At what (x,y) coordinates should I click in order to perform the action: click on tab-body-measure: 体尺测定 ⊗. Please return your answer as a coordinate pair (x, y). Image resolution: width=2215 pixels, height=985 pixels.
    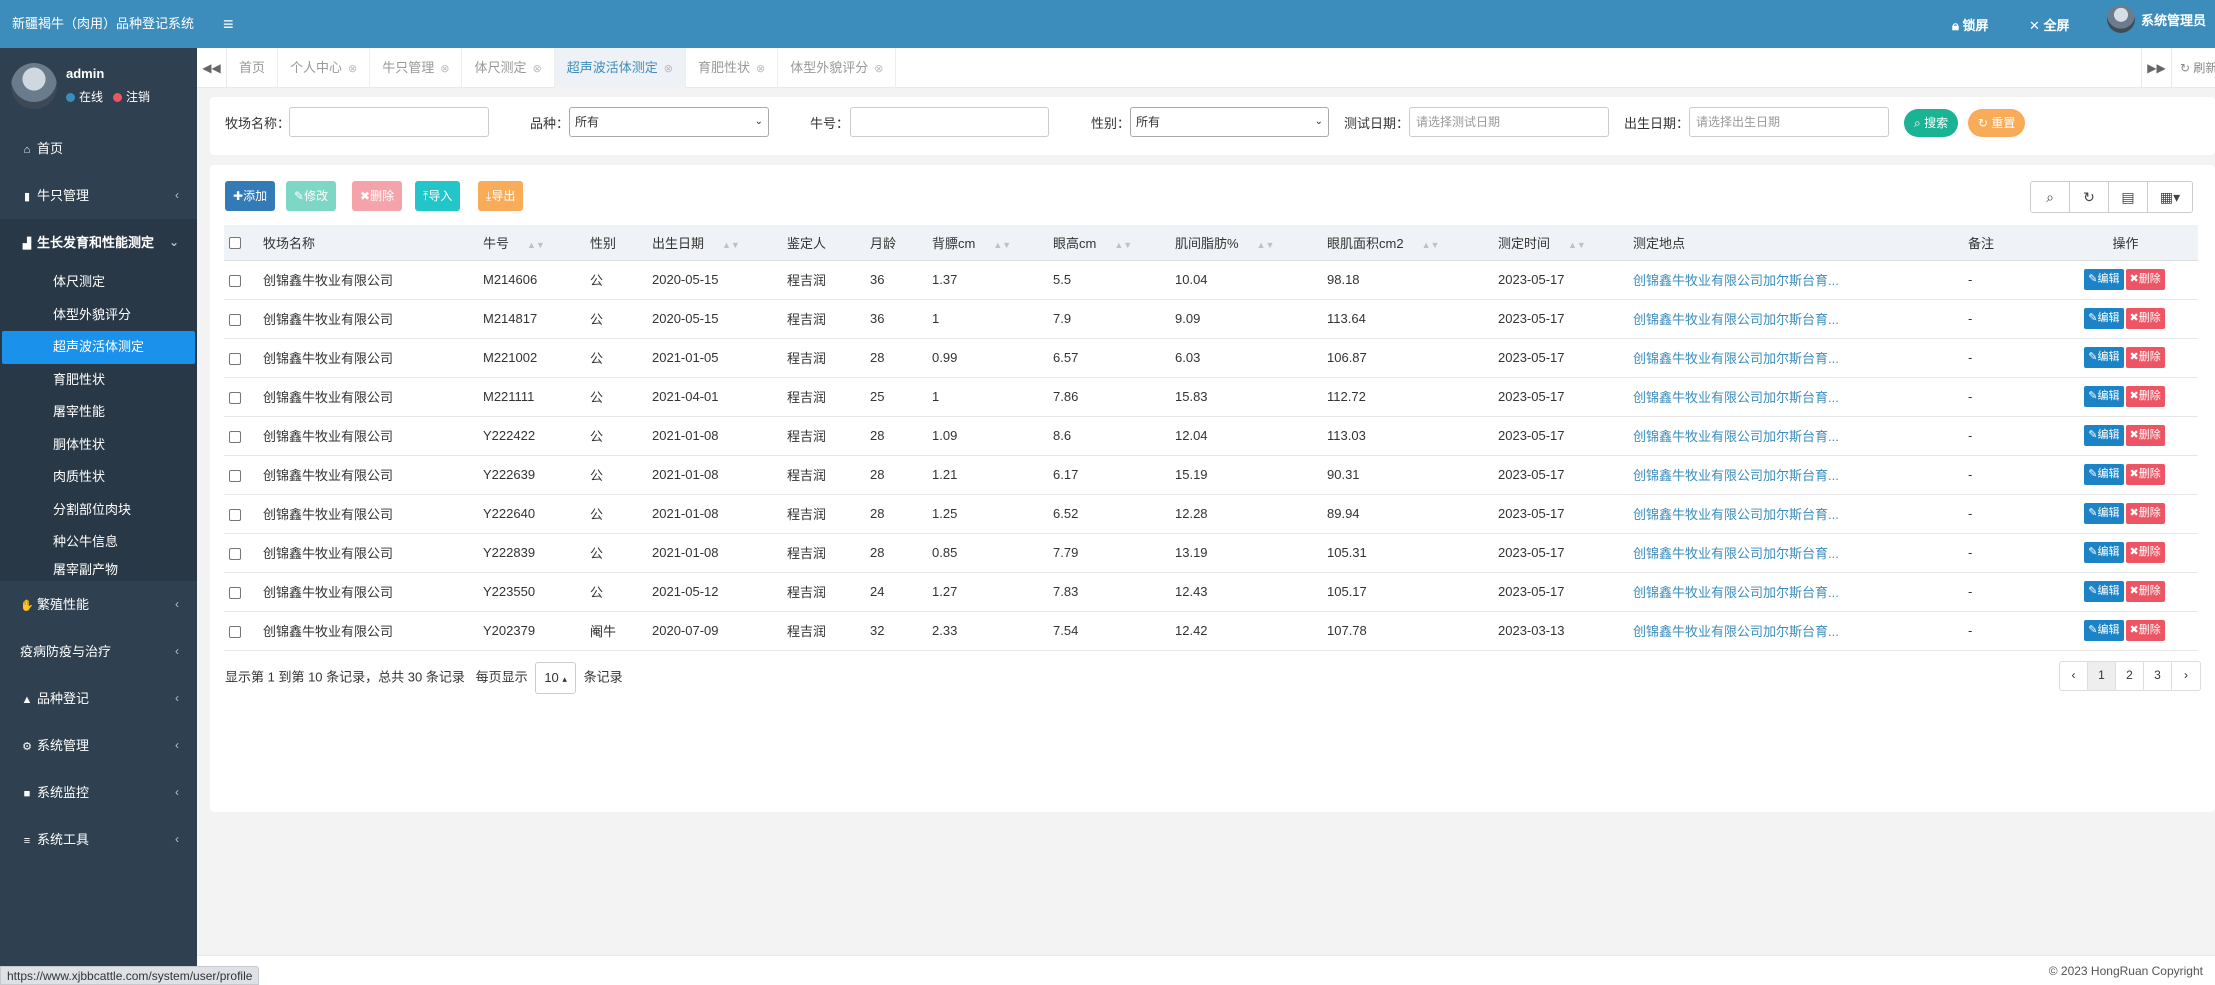
    Looking at the image, I should click on (508, 68).